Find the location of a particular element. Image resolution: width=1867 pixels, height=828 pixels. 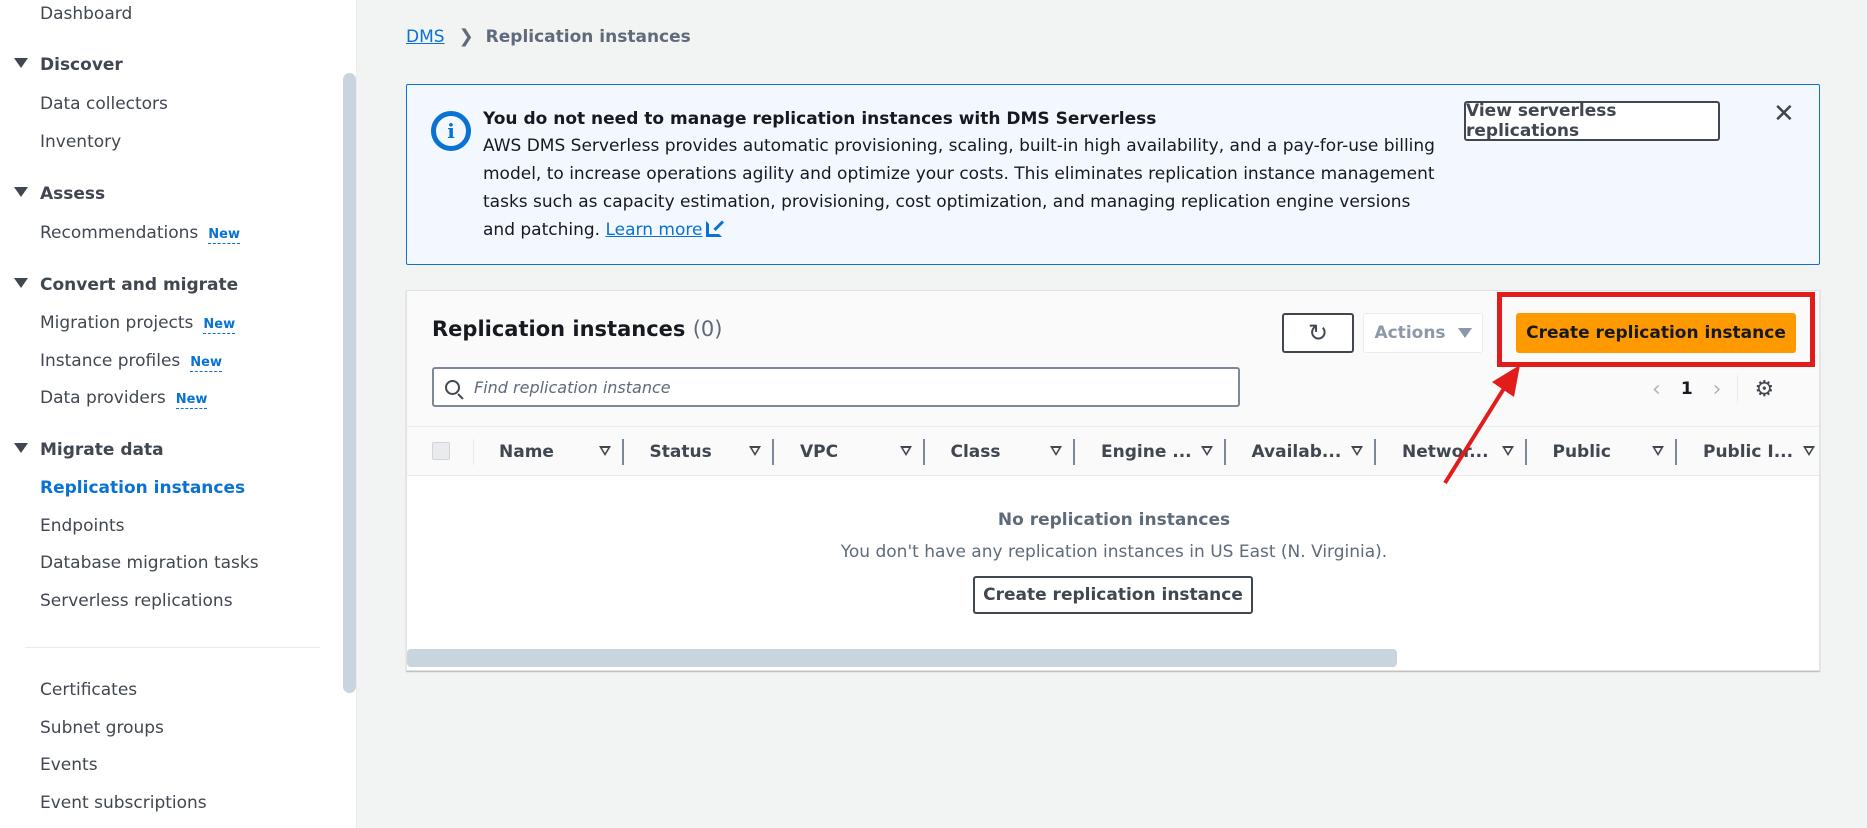

breadcrumb-dms-link: DMS is located at coordinates (425, 37).